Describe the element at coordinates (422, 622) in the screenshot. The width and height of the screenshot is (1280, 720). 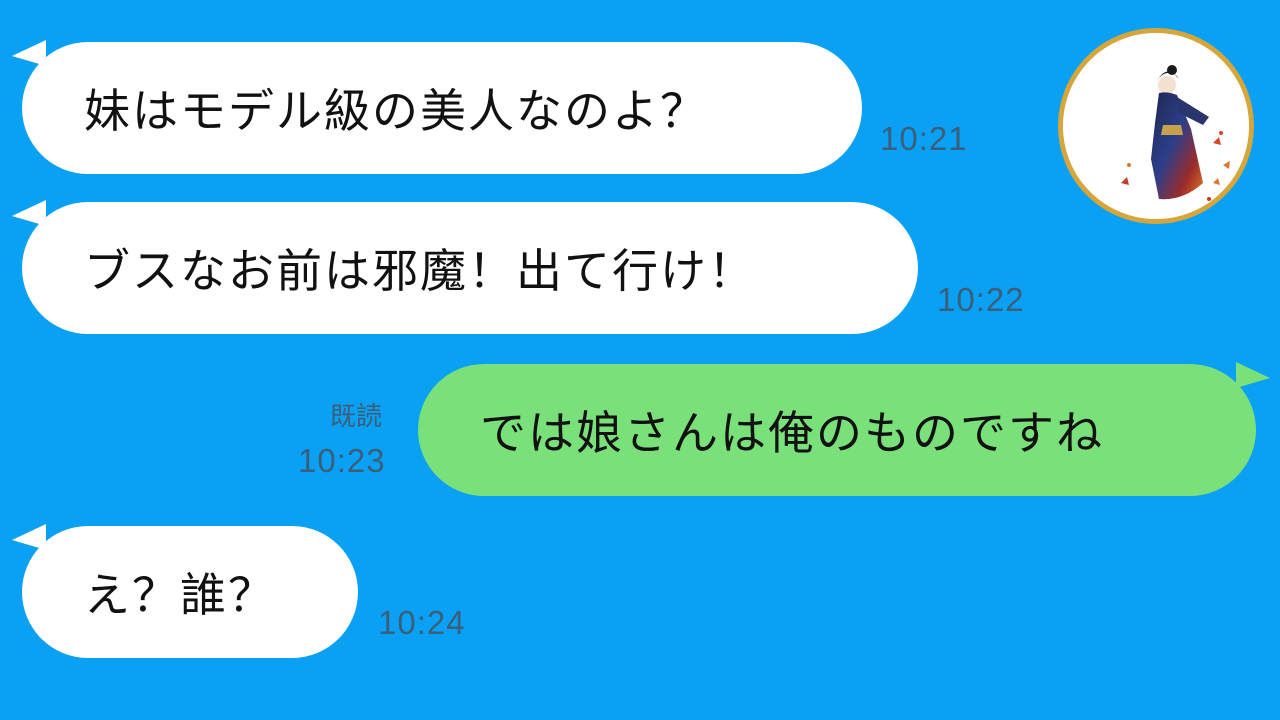
I see `message-timestamp: 10:24` at that location.